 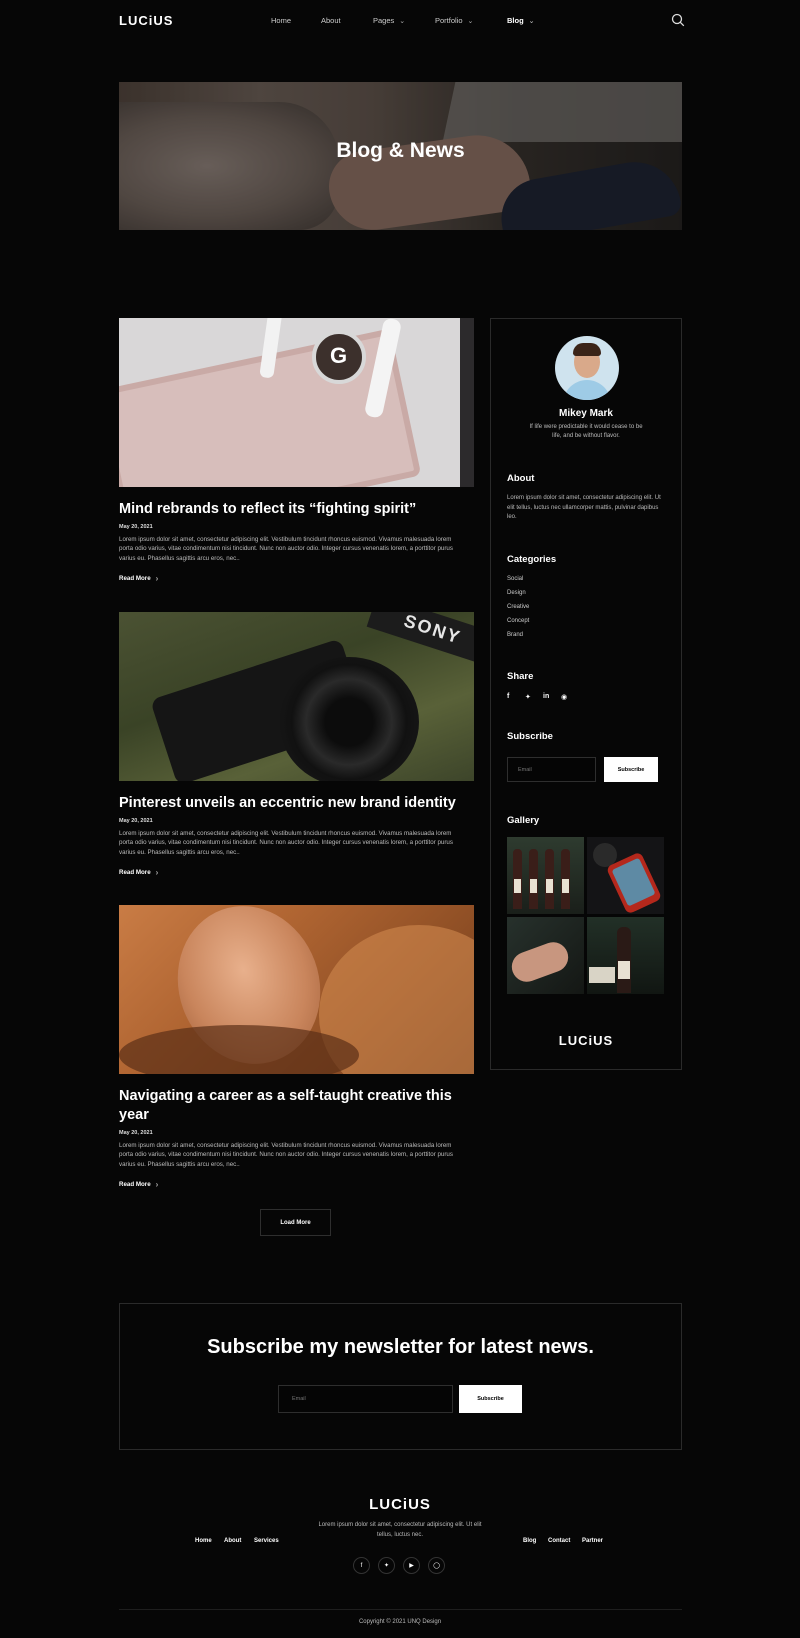 What do you see at coordinates (146, 20) in the screenshot?
I see `site-logo: LUCiUS` at bounding box center [146, 20].